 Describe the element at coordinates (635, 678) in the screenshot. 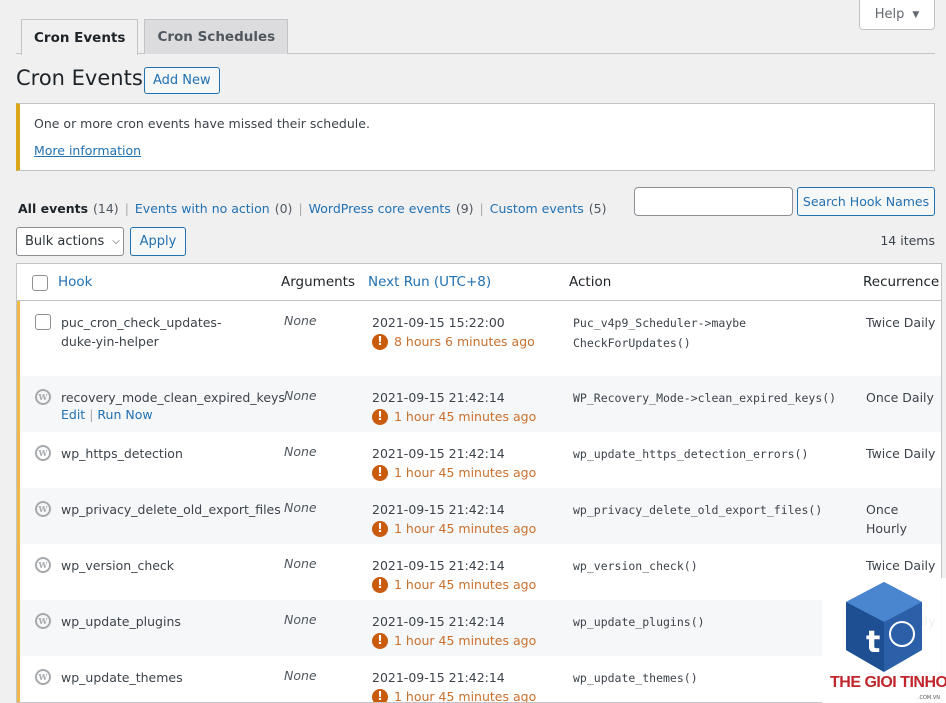

I see `action-cell: wp_update_themes()` at that location.